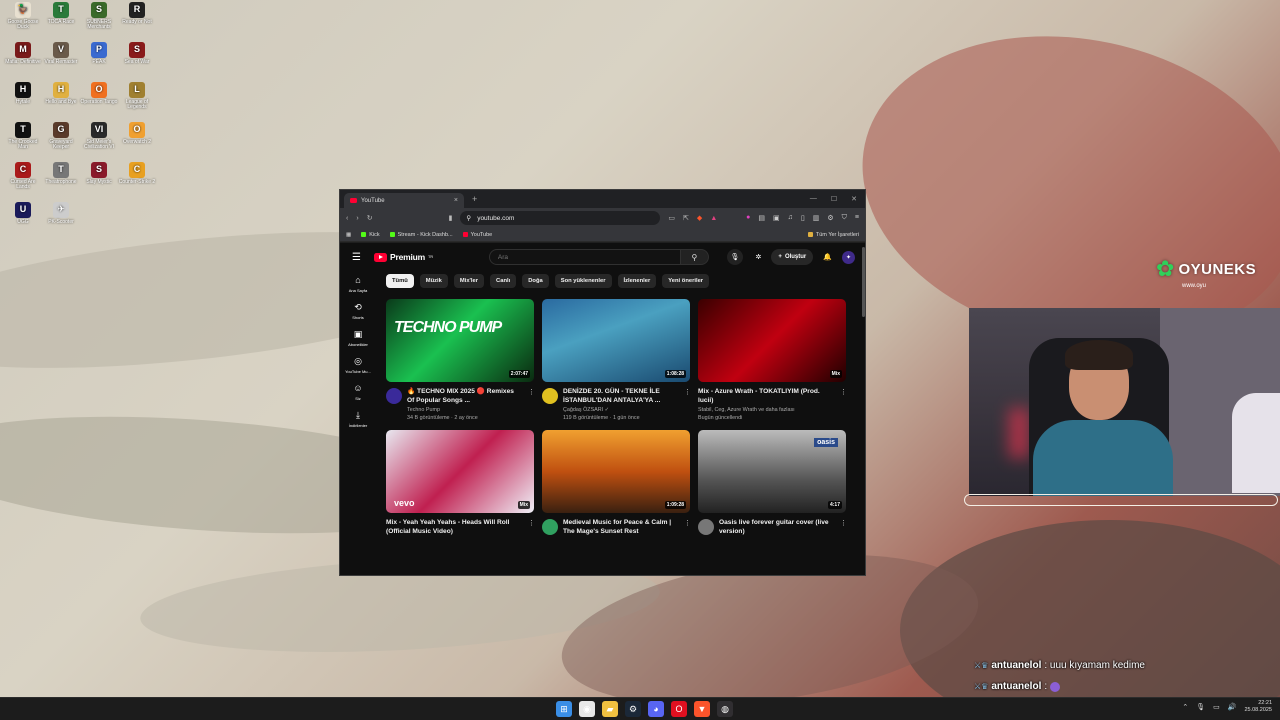 This screenshot has height=720, width=1280. I want to click on video-thumbnail: 1:08:28, so click(616, 340).